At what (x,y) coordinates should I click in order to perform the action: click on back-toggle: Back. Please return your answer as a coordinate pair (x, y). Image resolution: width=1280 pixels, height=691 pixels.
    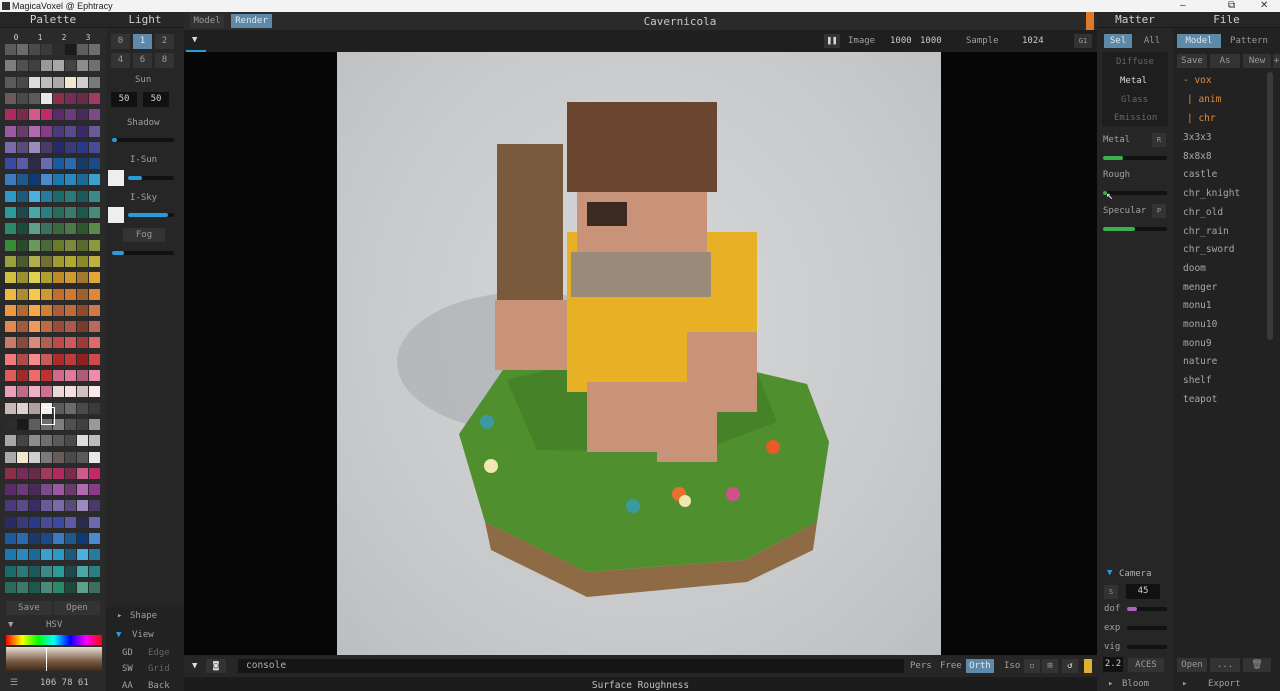
    Looking at the image, I should click on (159, 686).